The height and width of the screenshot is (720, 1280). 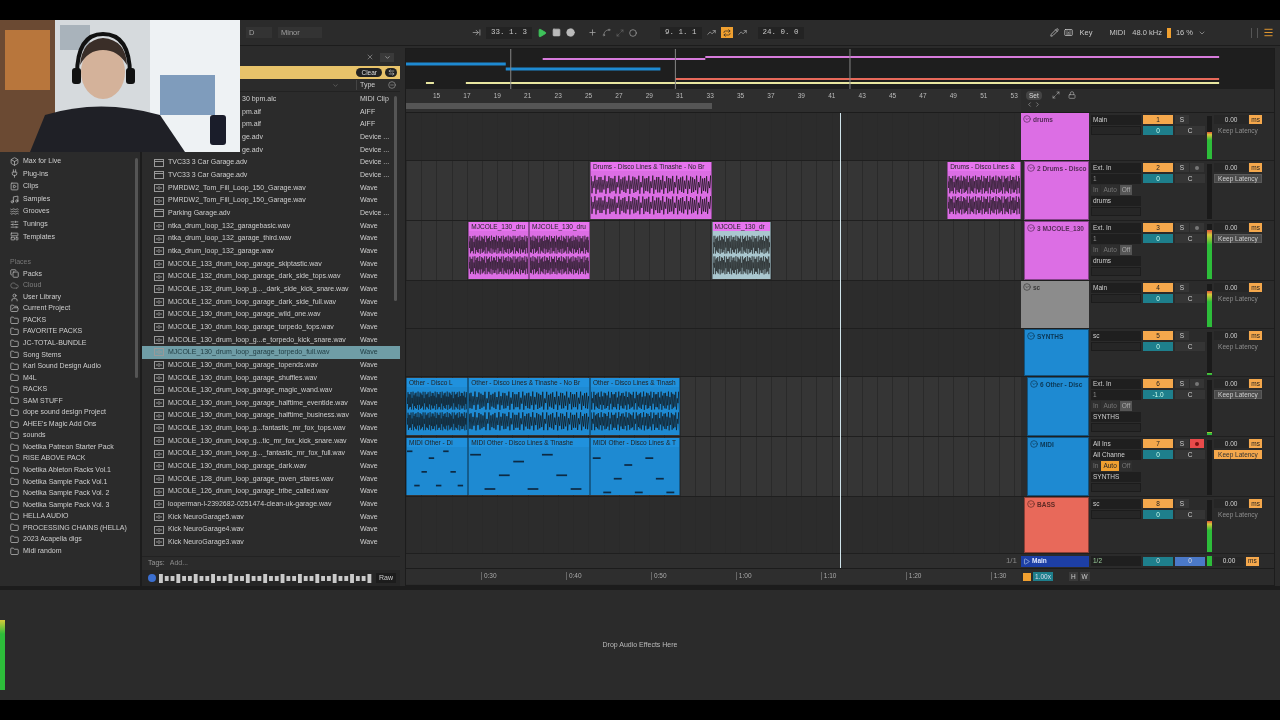 What do you see at coordinates (1055, 95) in the screenshot?
I see `expand-icon` at bounding box center [1055, 95].